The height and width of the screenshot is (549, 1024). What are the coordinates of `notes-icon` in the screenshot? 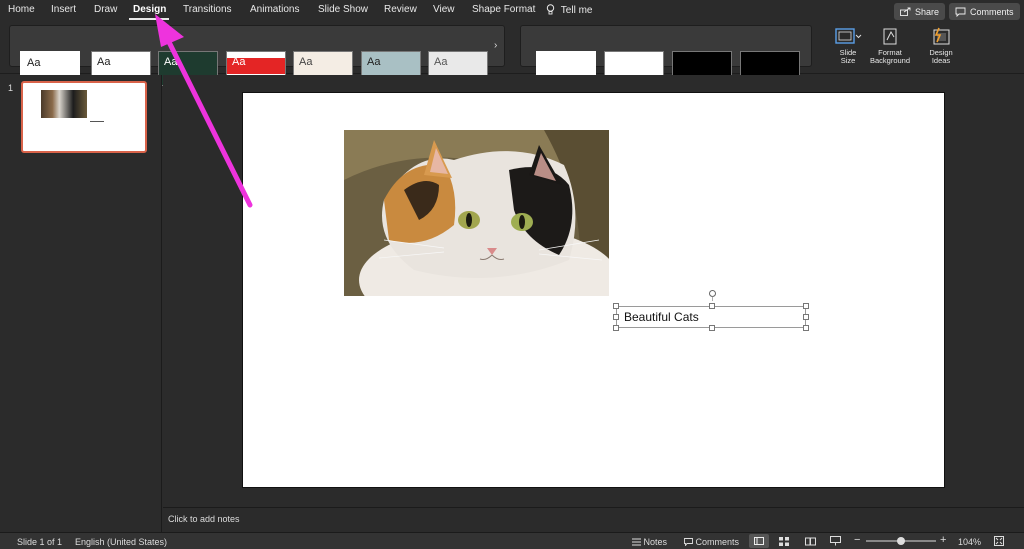 It's located at (636, 542).